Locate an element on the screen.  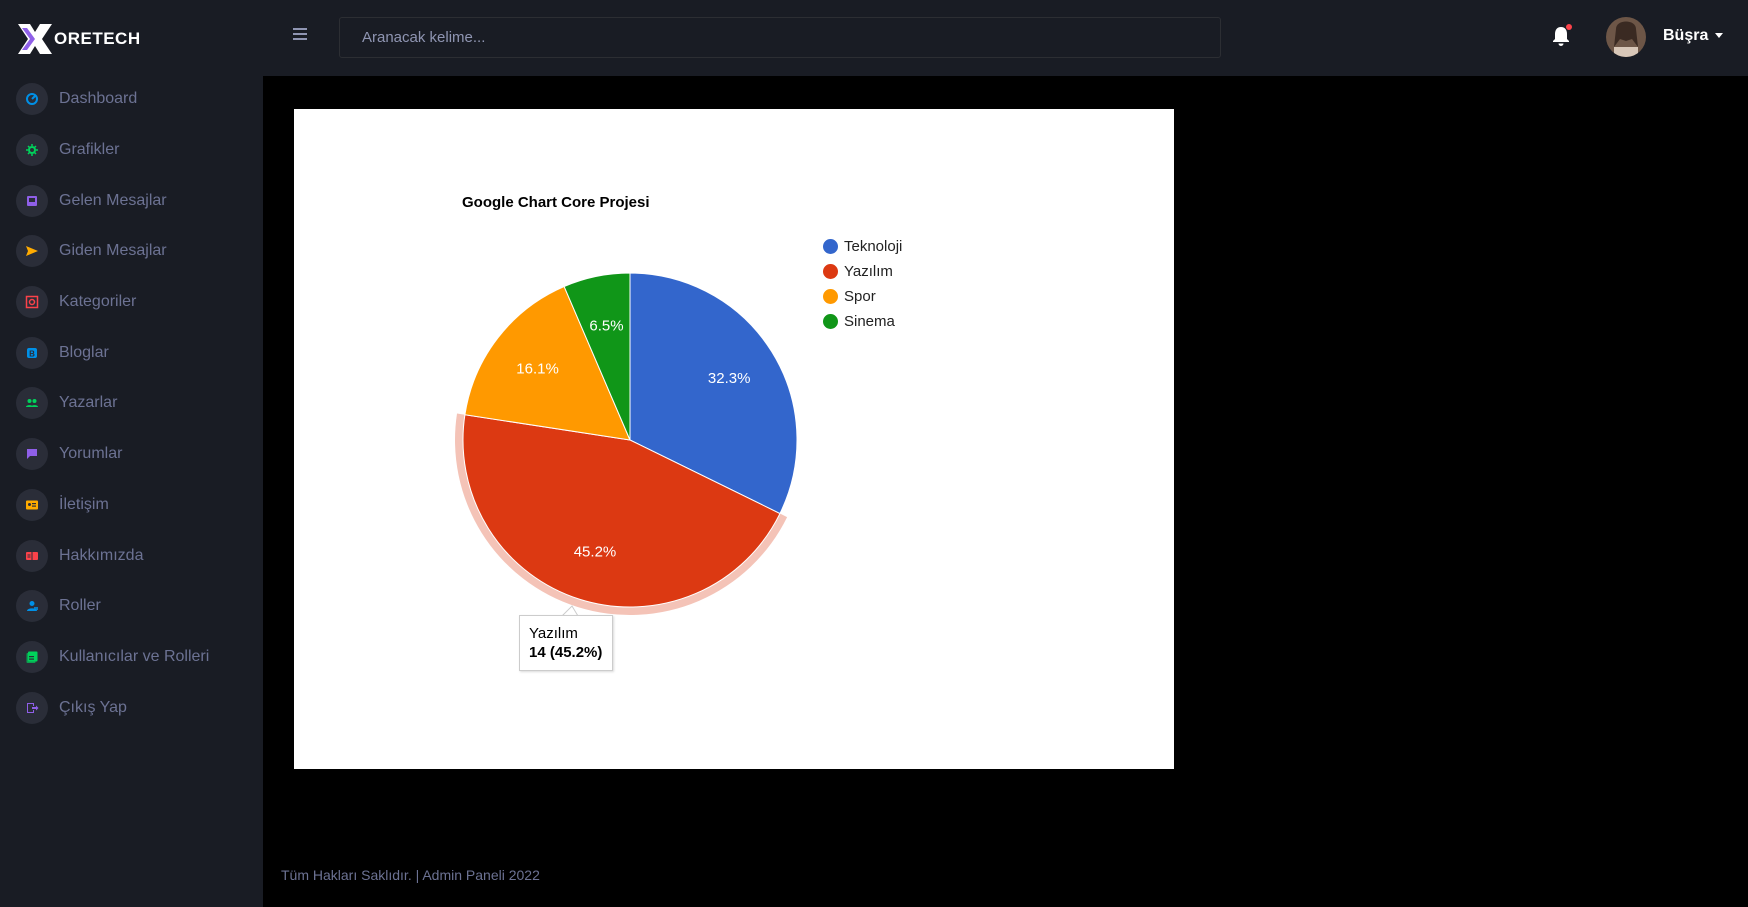
legend-item: Teknoloji is located at coordinates (862, 246).